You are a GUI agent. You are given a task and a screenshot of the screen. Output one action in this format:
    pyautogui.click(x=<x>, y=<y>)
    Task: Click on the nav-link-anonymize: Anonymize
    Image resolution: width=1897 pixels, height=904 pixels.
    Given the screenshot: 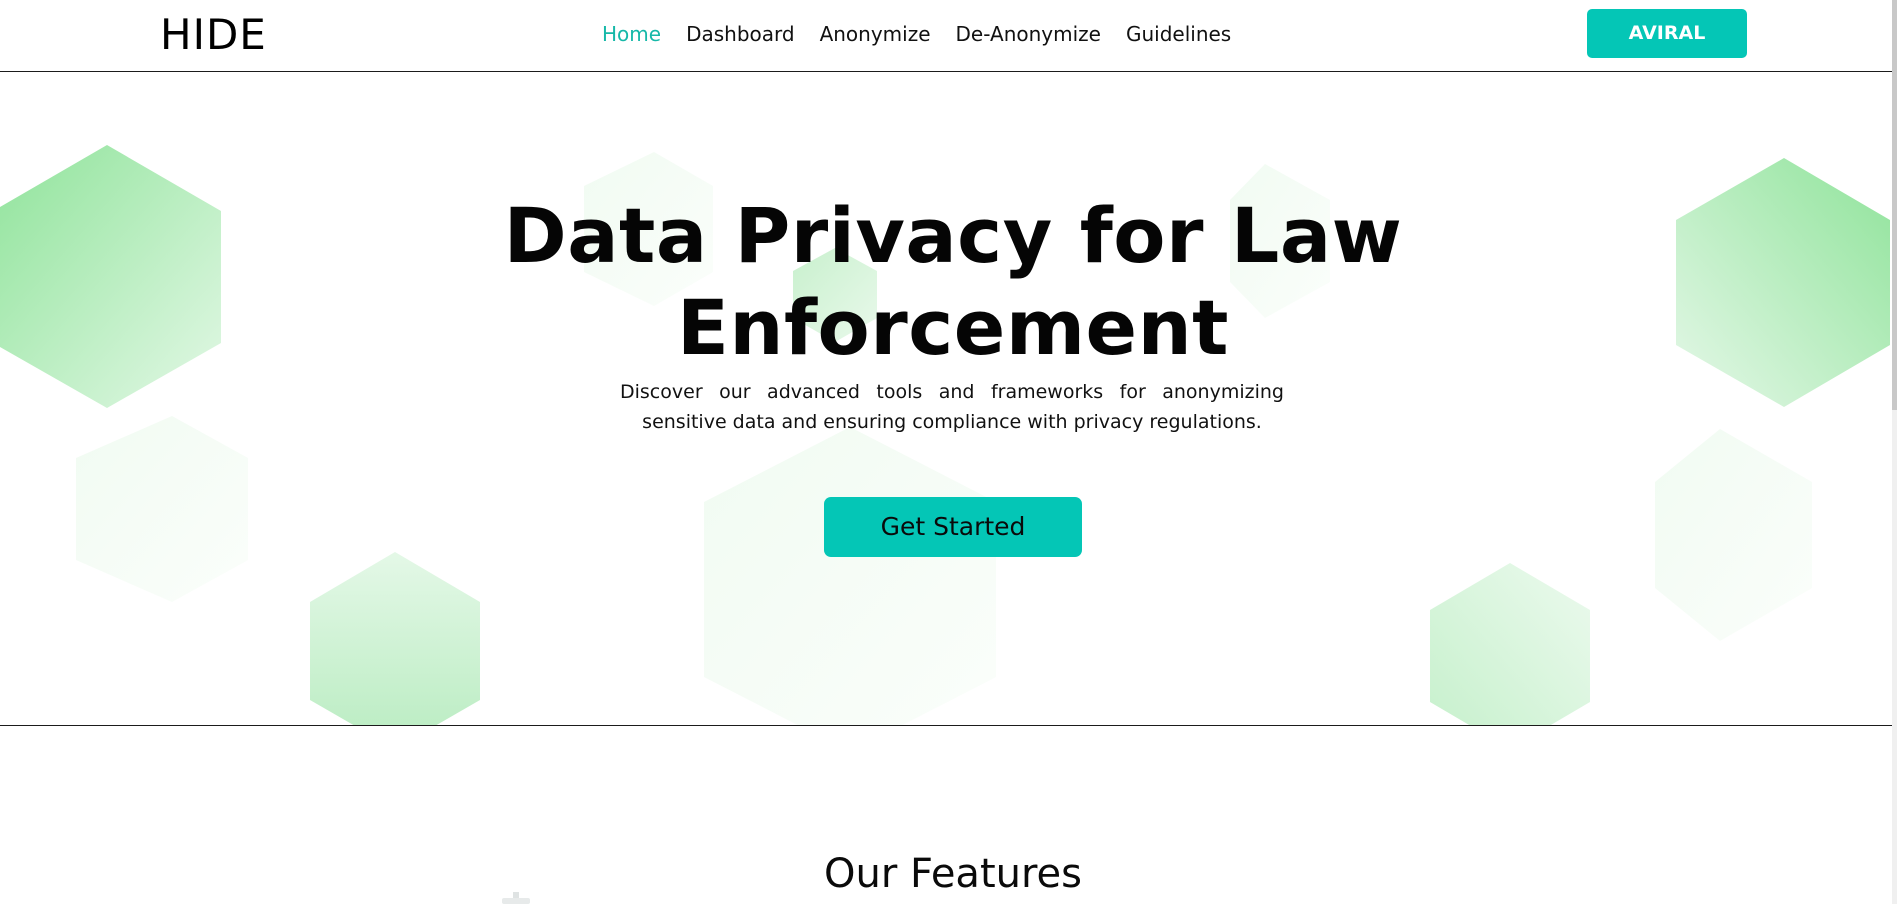 What is the action you would take?
    pyautogui.click(x=875, y=34)
    